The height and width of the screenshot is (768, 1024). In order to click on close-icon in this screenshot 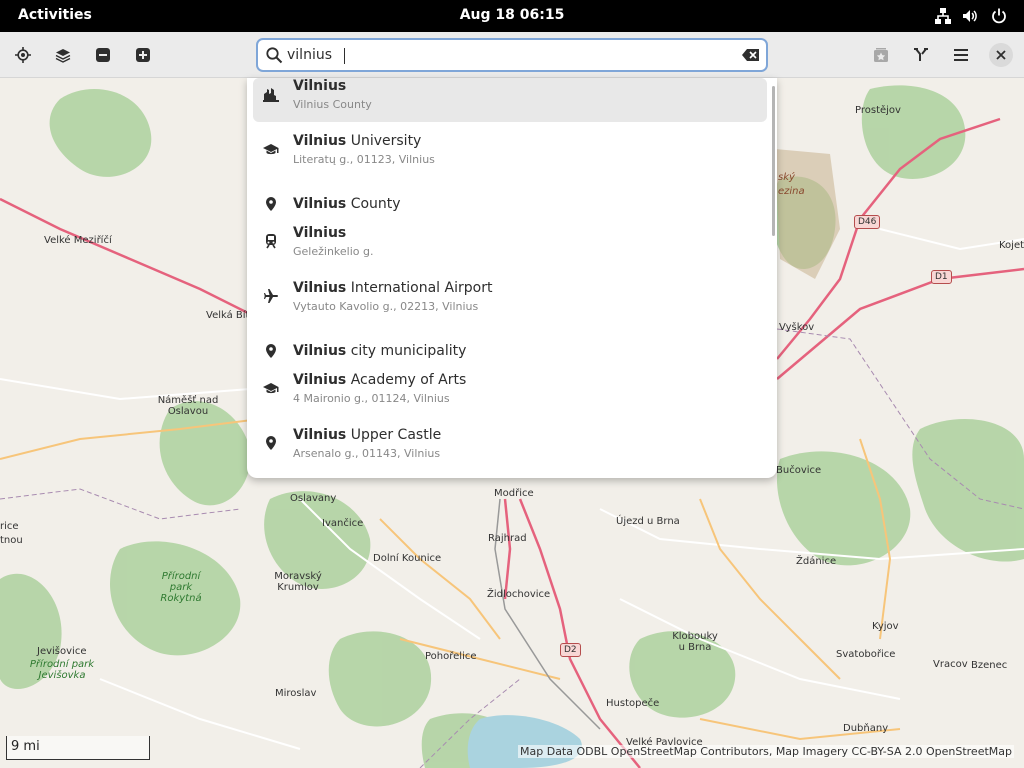, I will do `click(1001, 55)`.